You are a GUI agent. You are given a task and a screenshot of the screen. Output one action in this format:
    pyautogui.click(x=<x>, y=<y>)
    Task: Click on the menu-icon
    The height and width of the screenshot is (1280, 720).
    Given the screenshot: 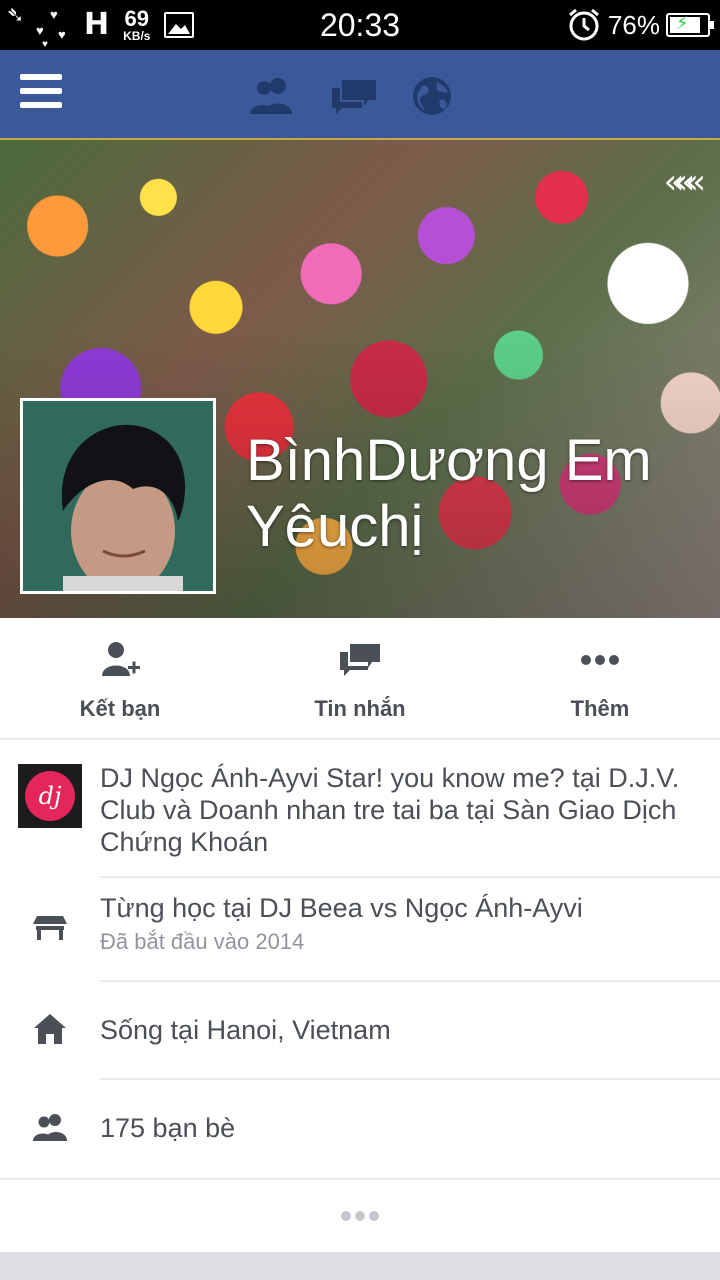 What is the action you would take?
    pyautogui.click(x=41, y=93)
    